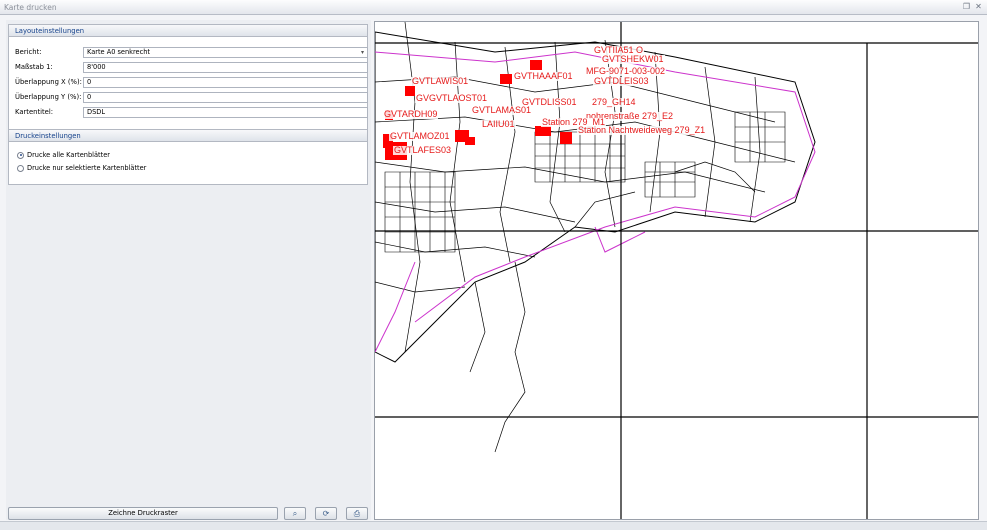  I want to click on map-label: 279_GH14, so click(614, 102).